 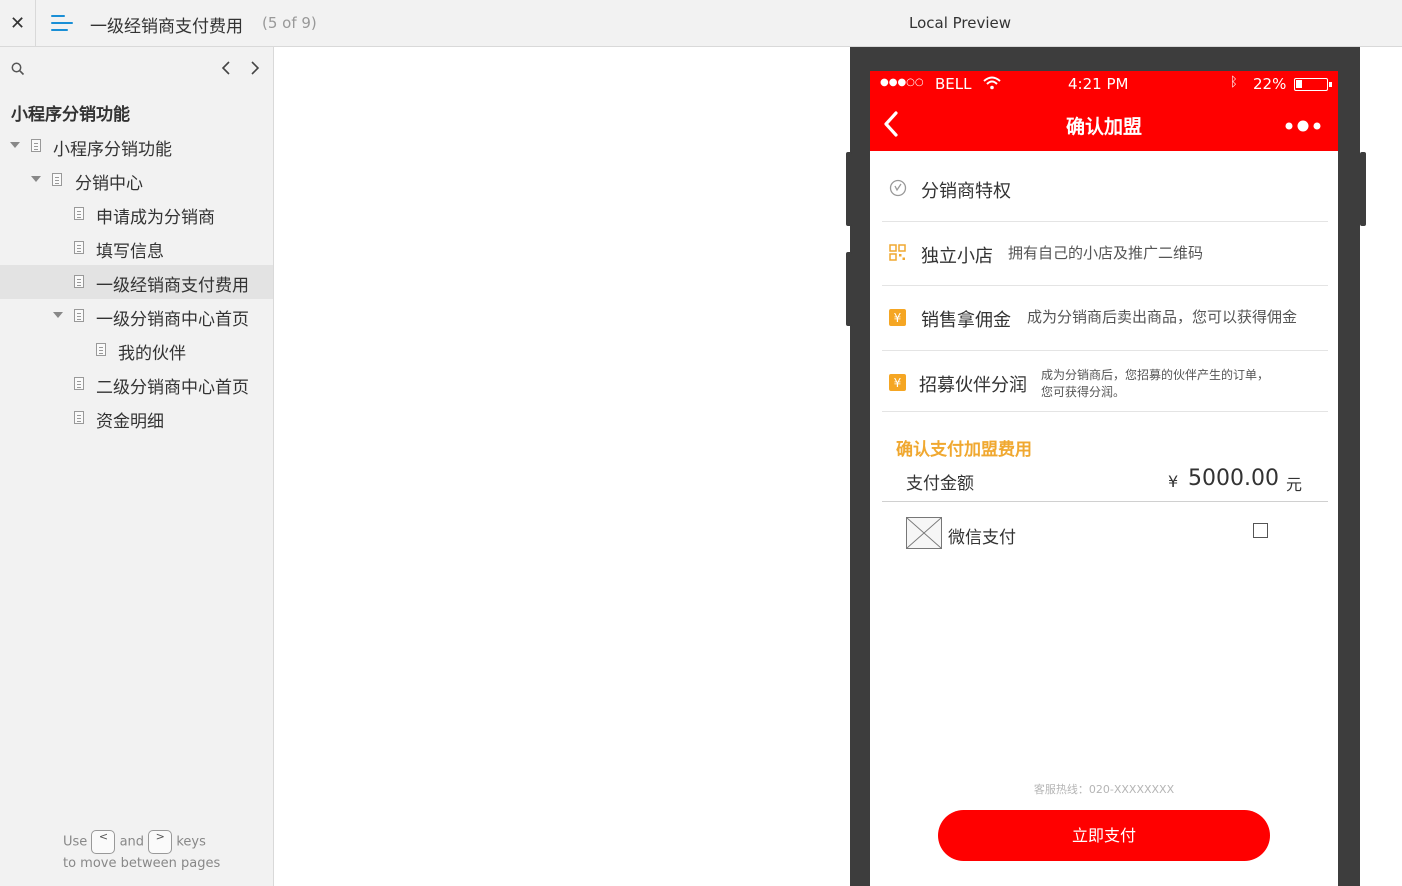 What do you see at coordinates (982, 538) in the screenshot?
I see `payment-method-label: 微信支付` at bounding box center [982, 538].